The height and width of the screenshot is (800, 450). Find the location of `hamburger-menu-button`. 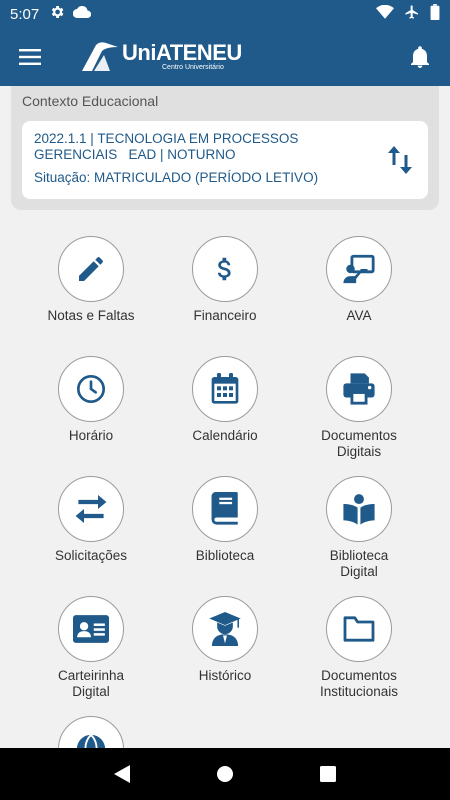

hamburger-menu-button is located at coordinates (30, 57).